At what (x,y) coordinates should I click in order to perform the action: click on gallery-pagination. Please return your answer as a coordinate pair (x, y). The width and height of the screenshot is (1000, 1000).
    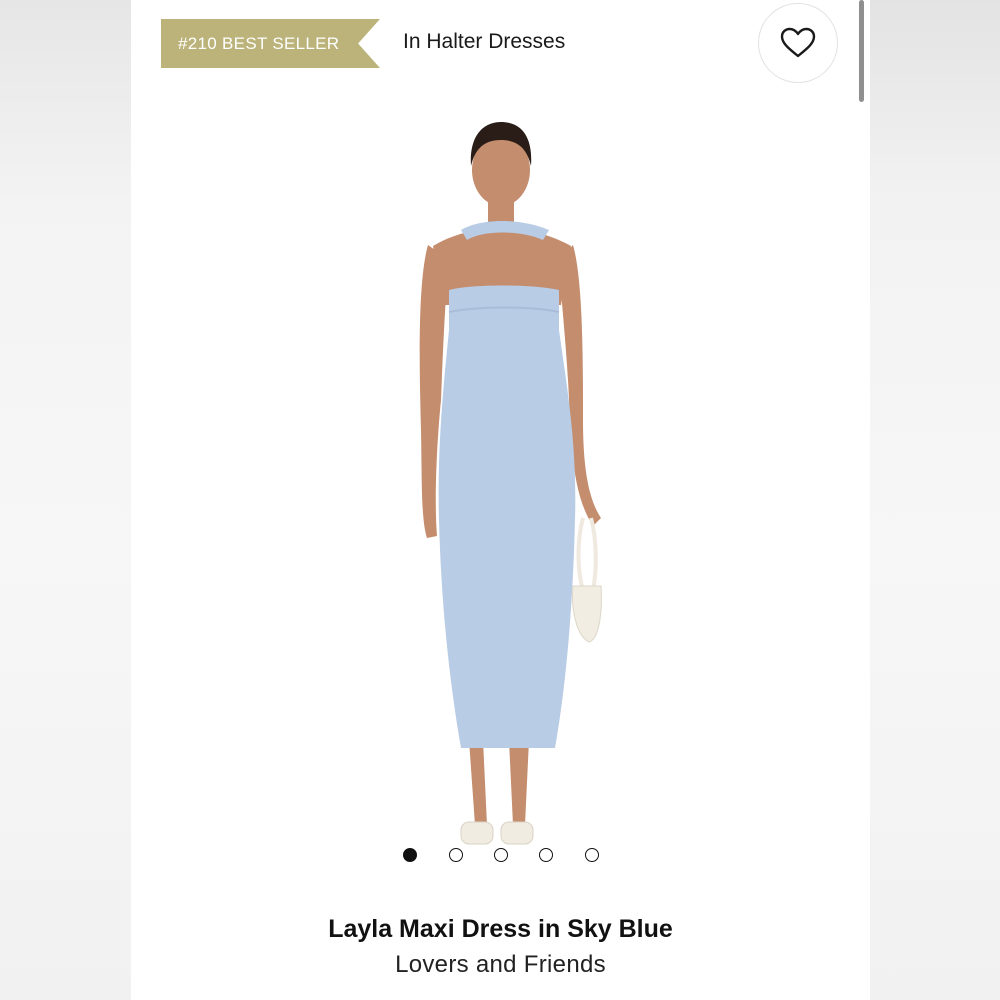
    Looking at the image, I should click on (500, 856).